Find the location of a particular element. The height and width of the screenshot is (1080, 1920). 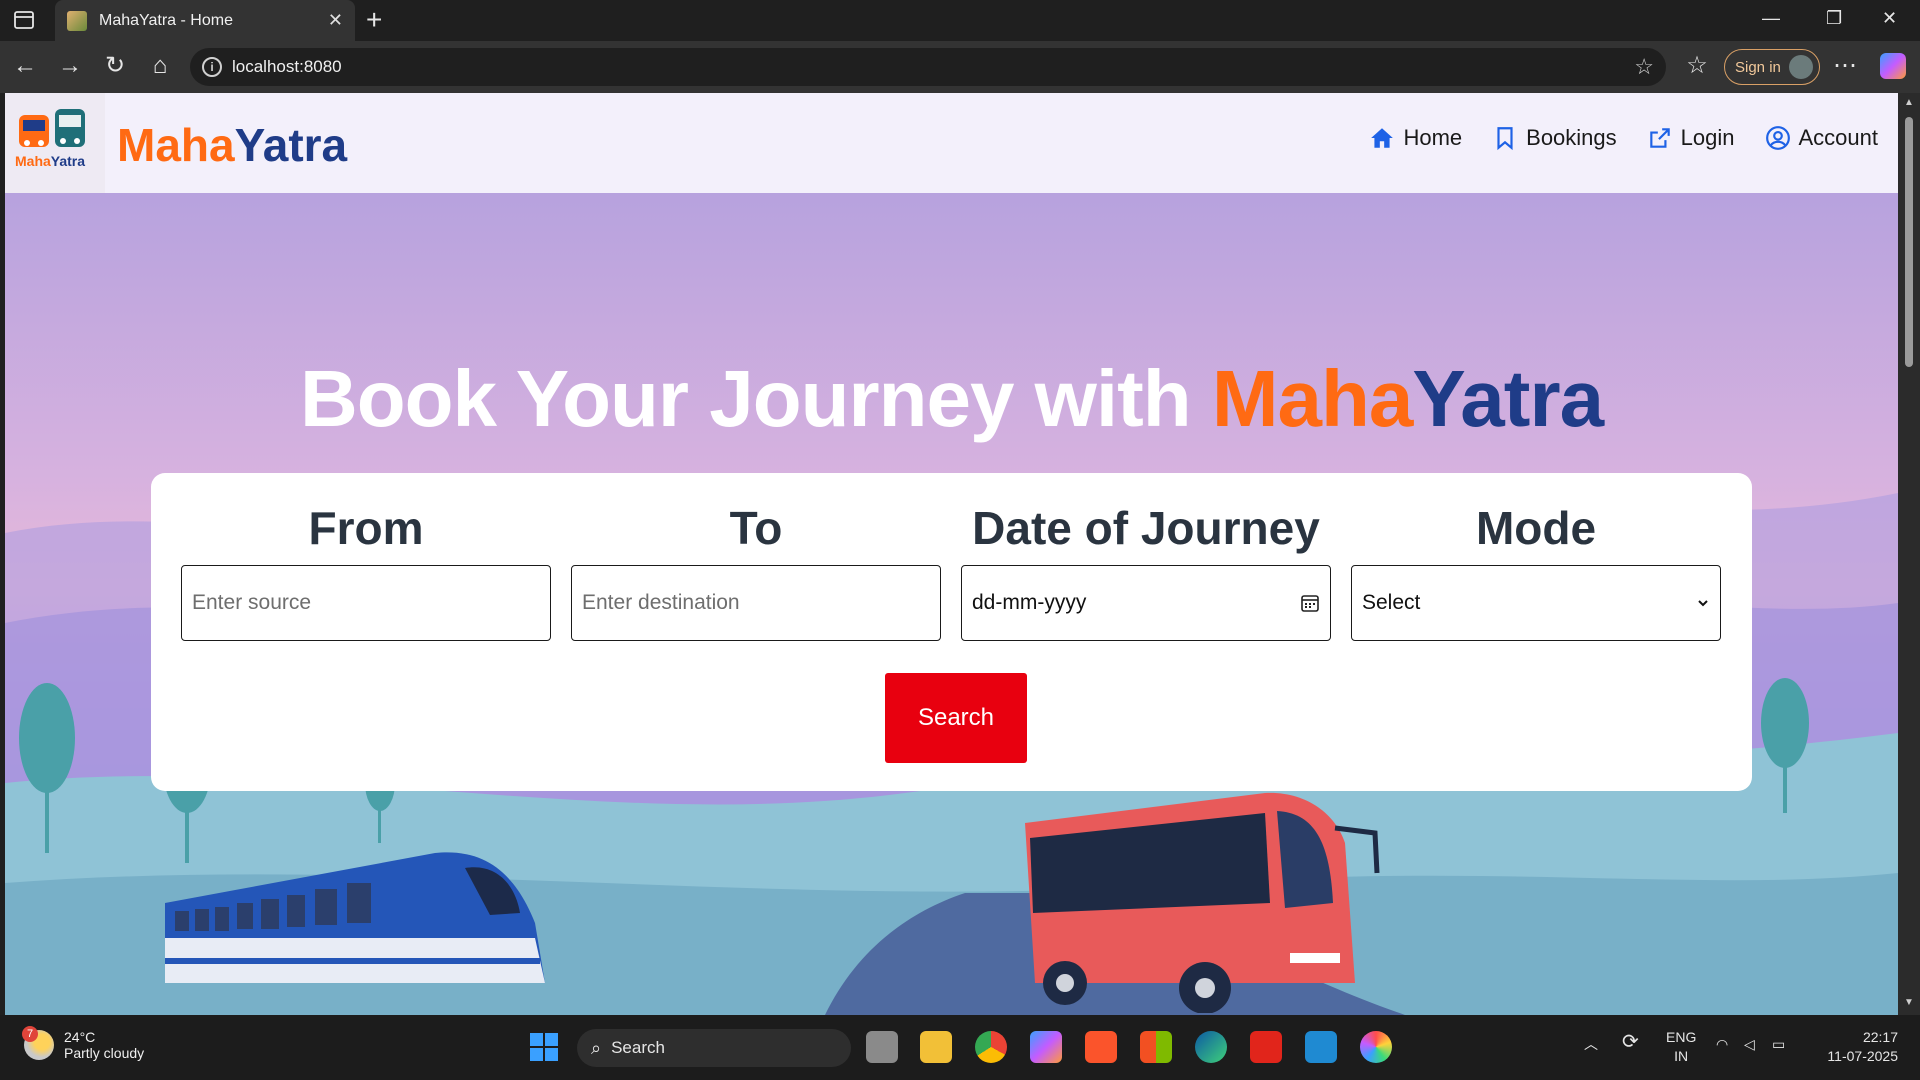

sync-icon: ⟳ is located at coordinates (1630, 1042).